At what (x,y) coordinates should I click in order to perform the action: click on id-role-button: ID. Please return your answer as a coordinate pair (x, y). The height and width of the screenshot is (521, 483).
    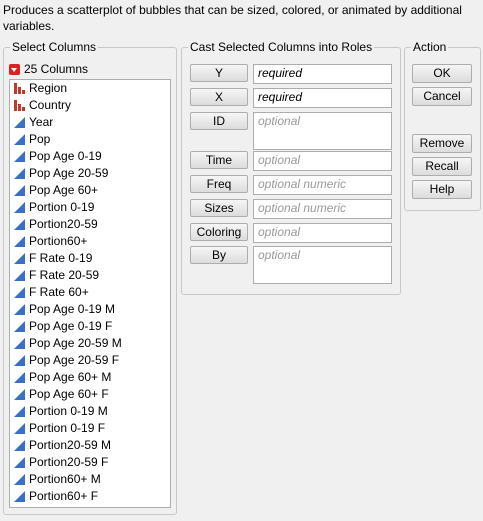
    Looking at the image, I should click on (219, 121).